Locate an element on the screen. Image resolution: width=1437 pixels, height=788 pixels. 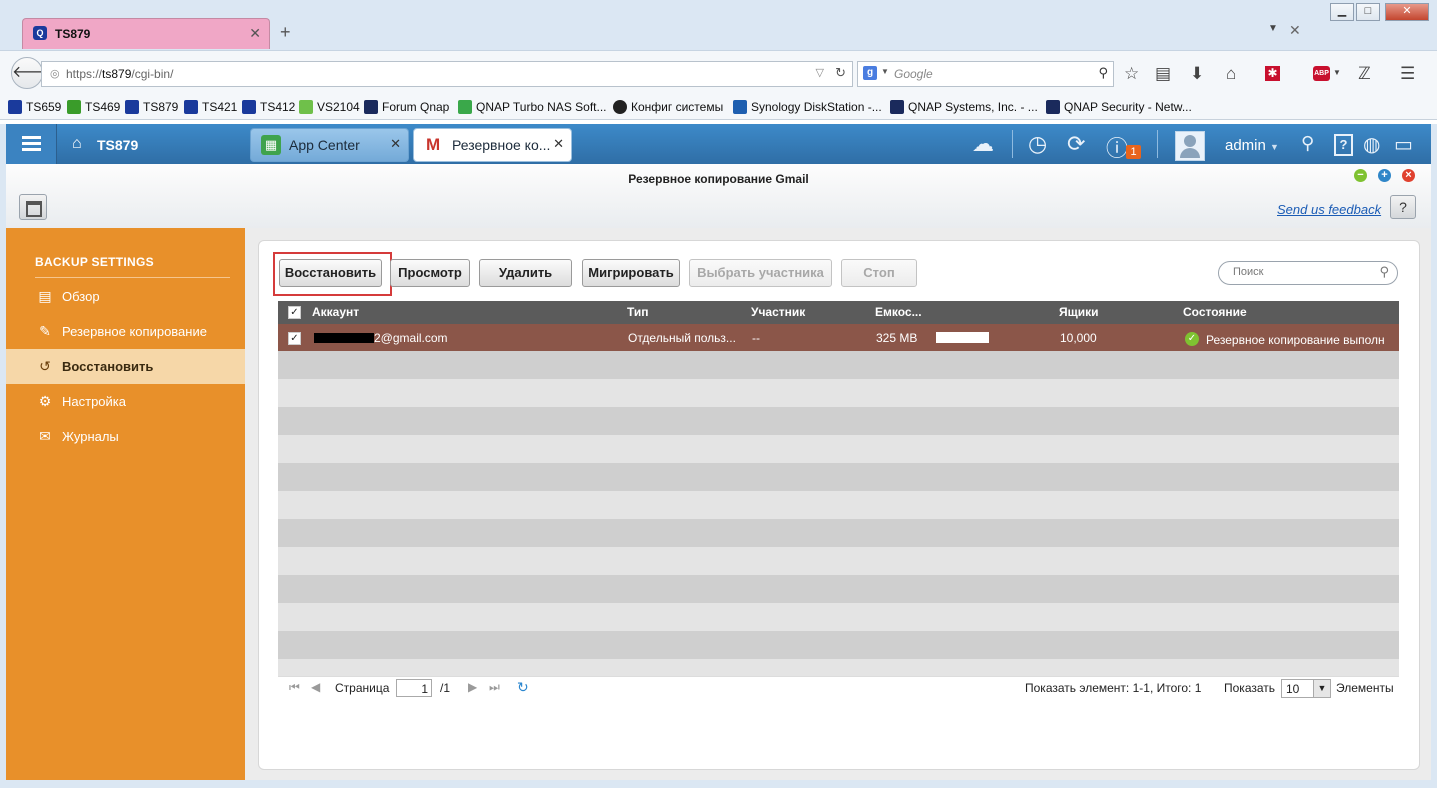
clock-icon: ◷ is located at coordinates (1037, 144).